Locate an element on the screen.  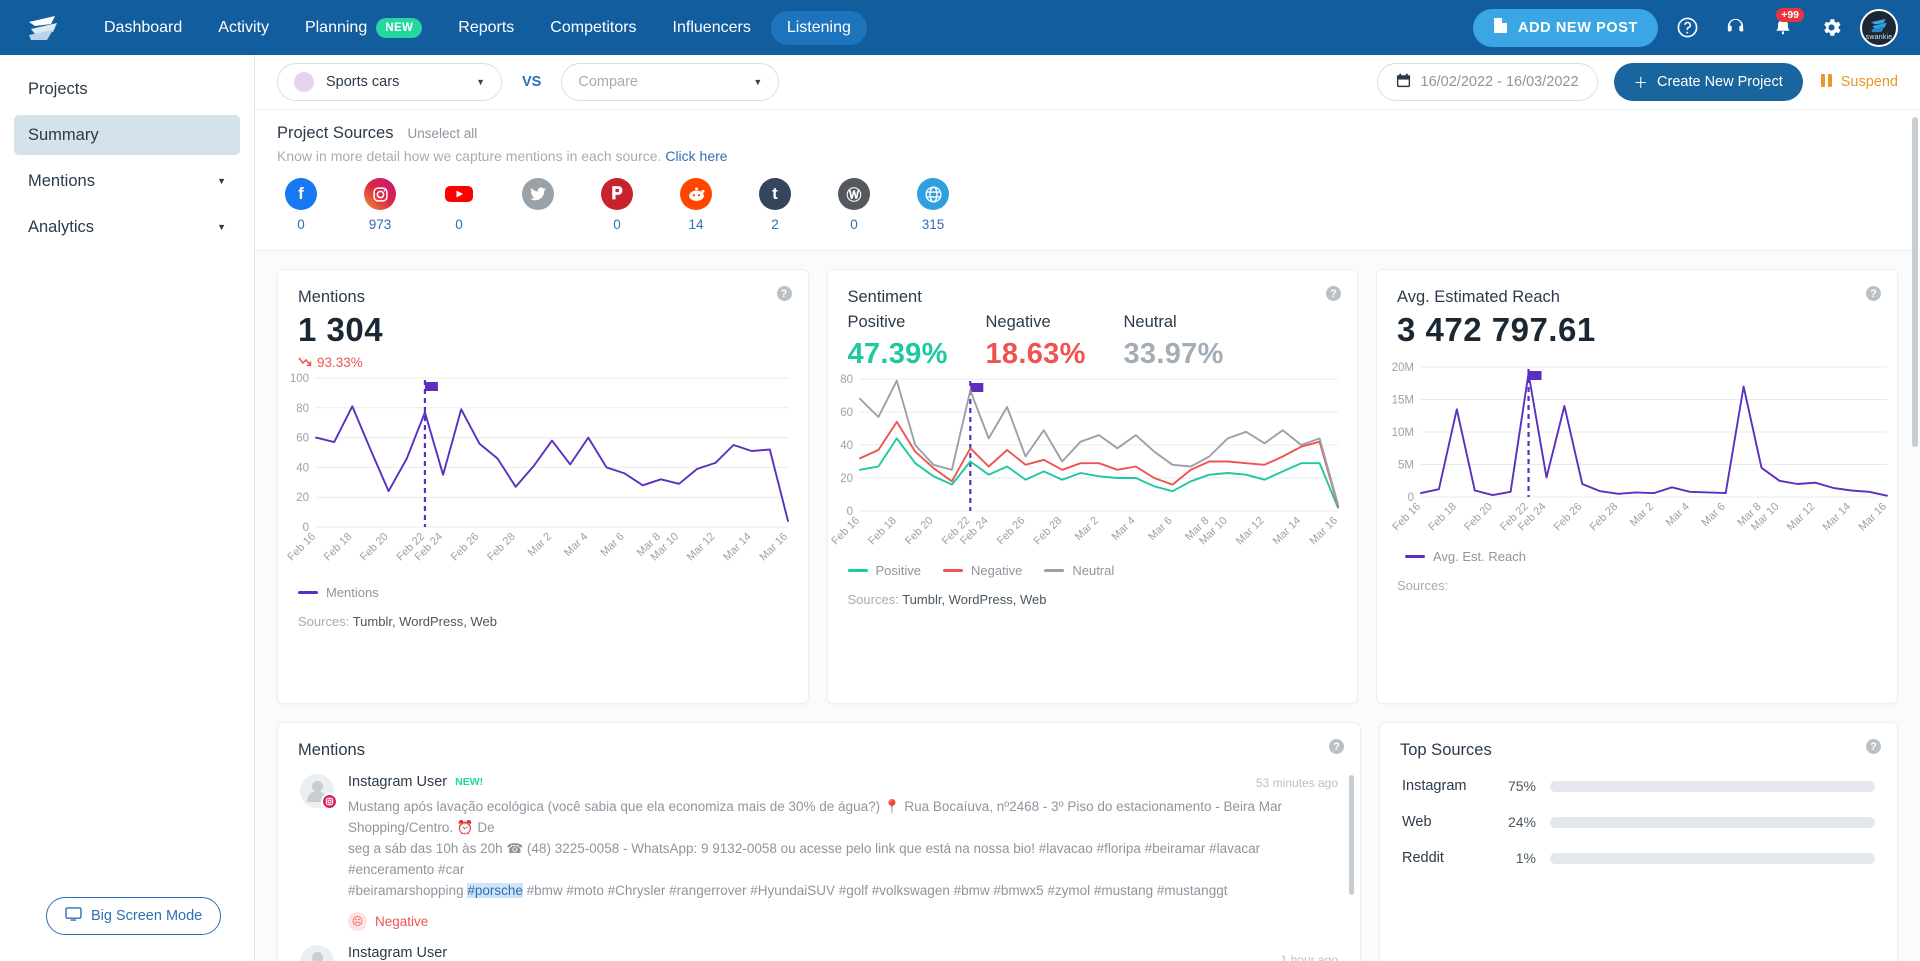
mentions-delta-value: 93.33% is located at coordinates (340, 362).